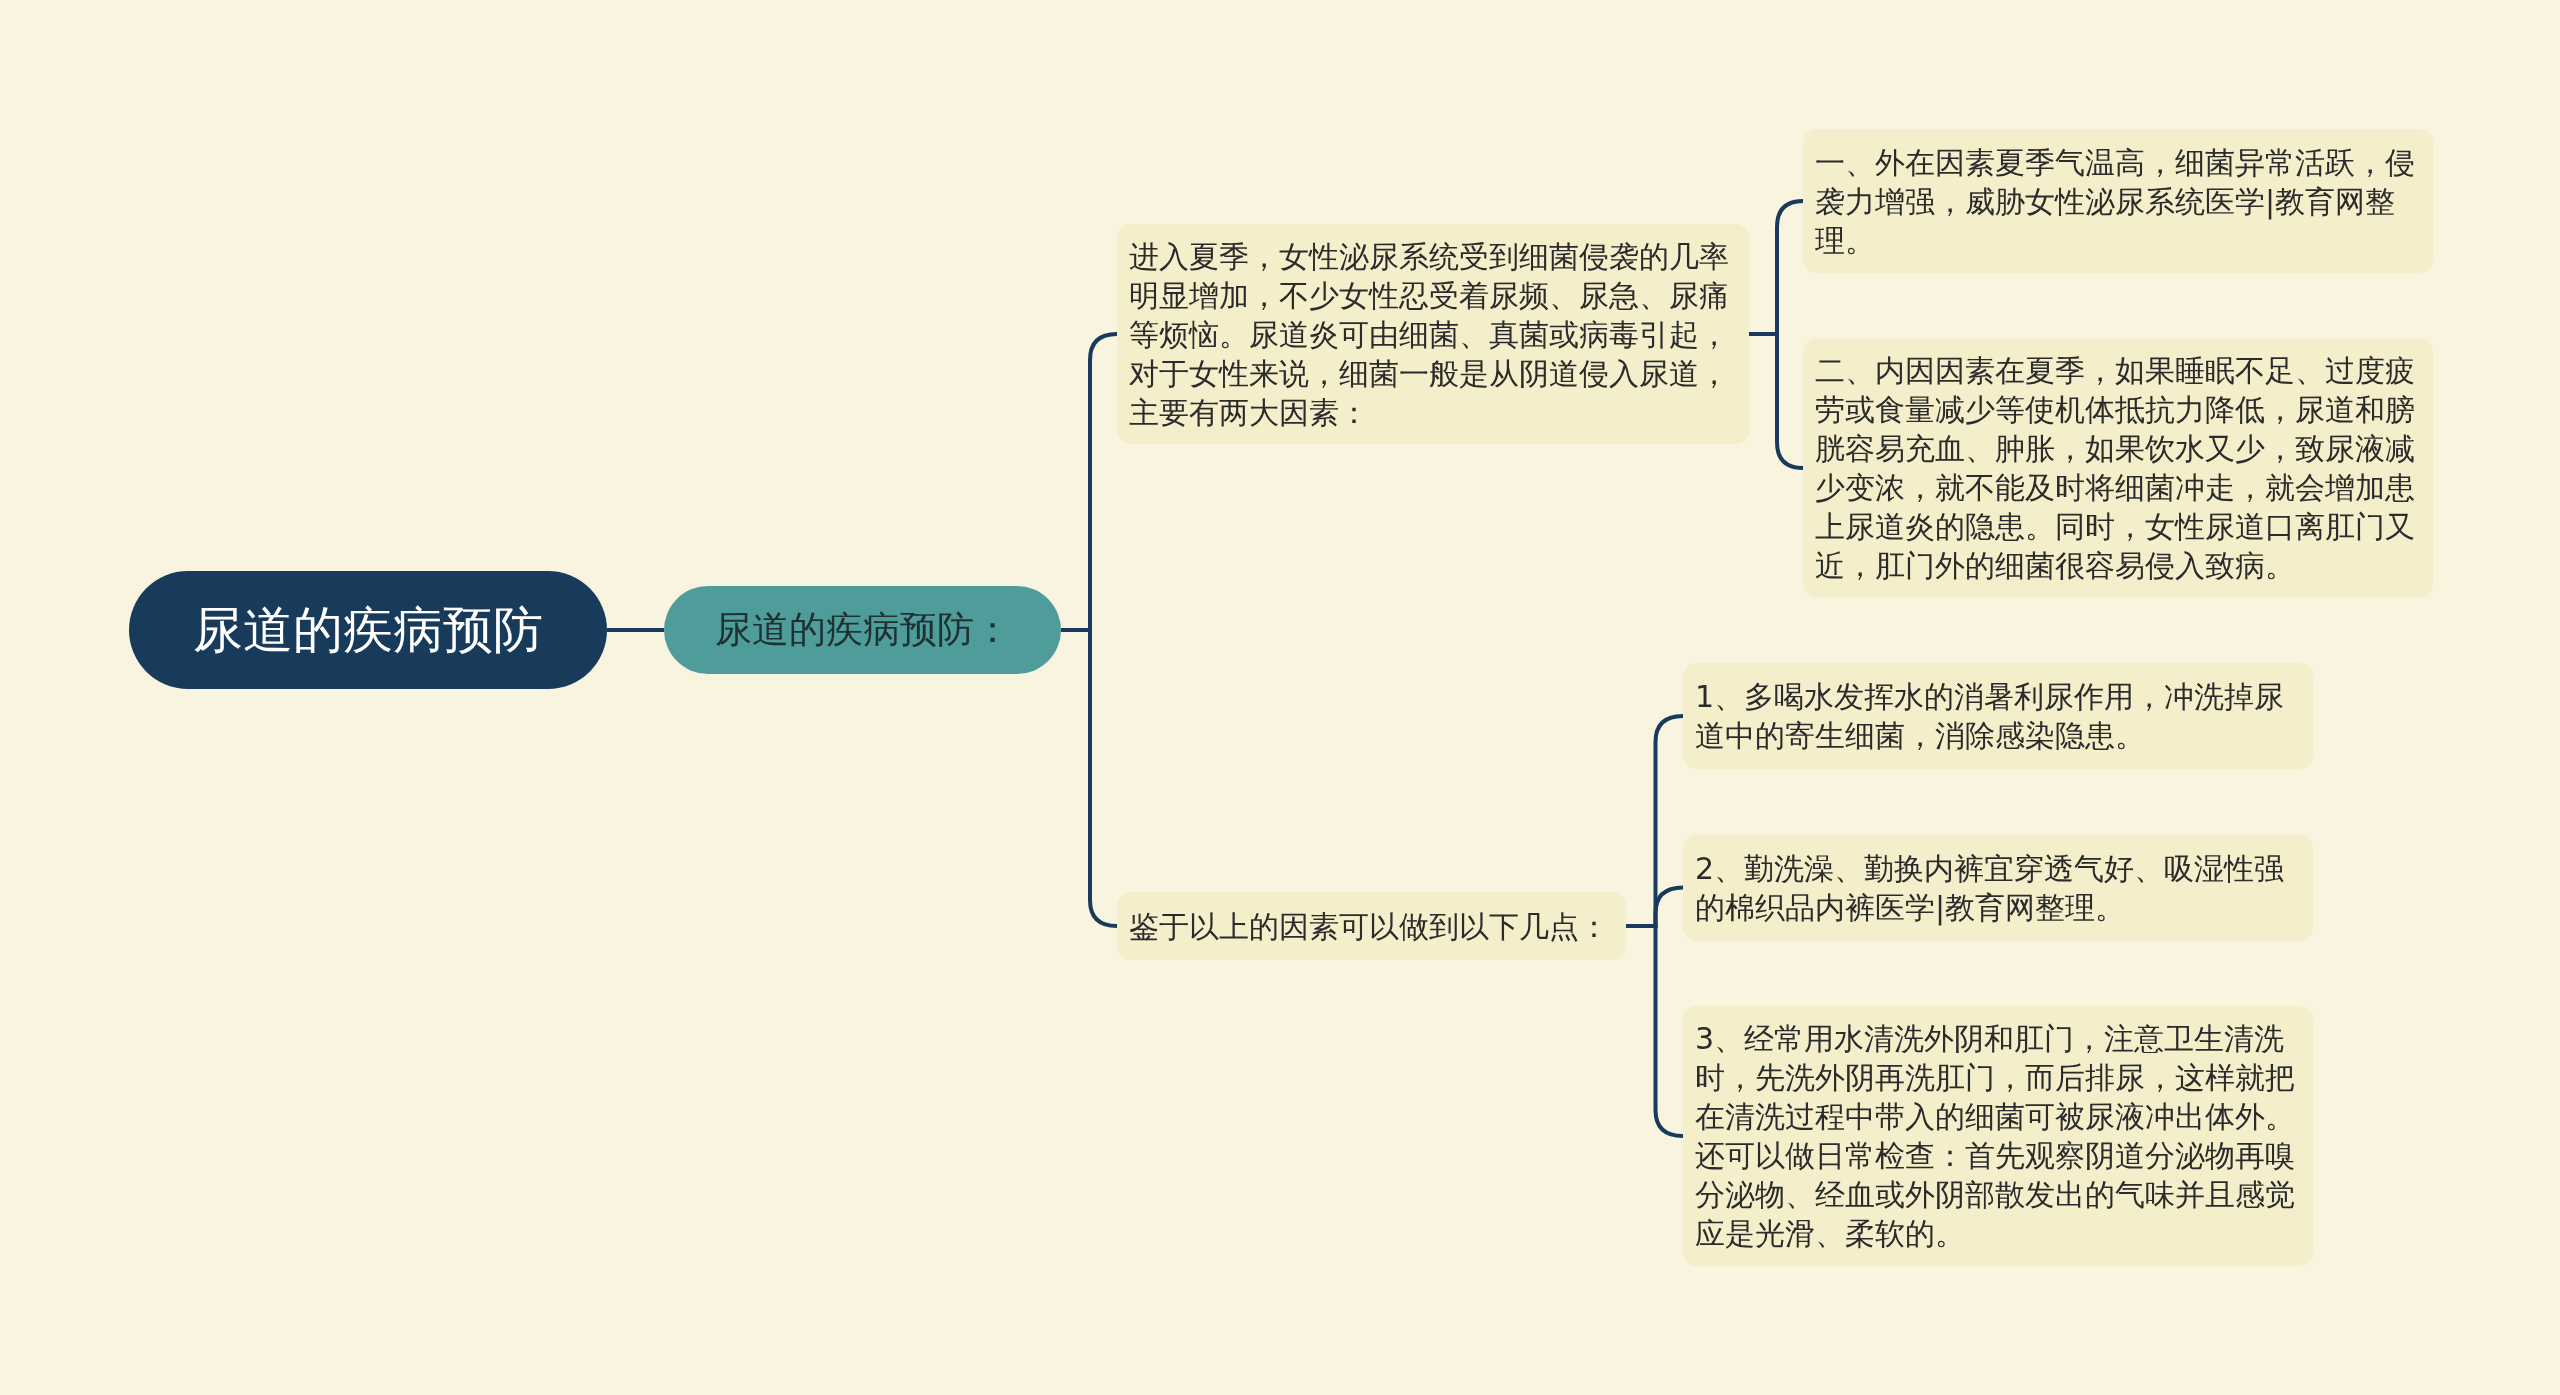  Describe the element at coordinates (862, 630) in the screenshot. I see `main-topic: 尿道的疾病预防：` at that location.